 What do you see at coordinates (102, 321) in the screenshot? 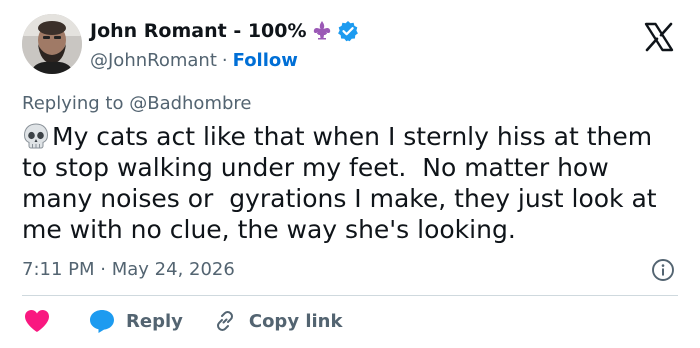
I see `reply-bubble-icon` at bounding box center [102, 321].